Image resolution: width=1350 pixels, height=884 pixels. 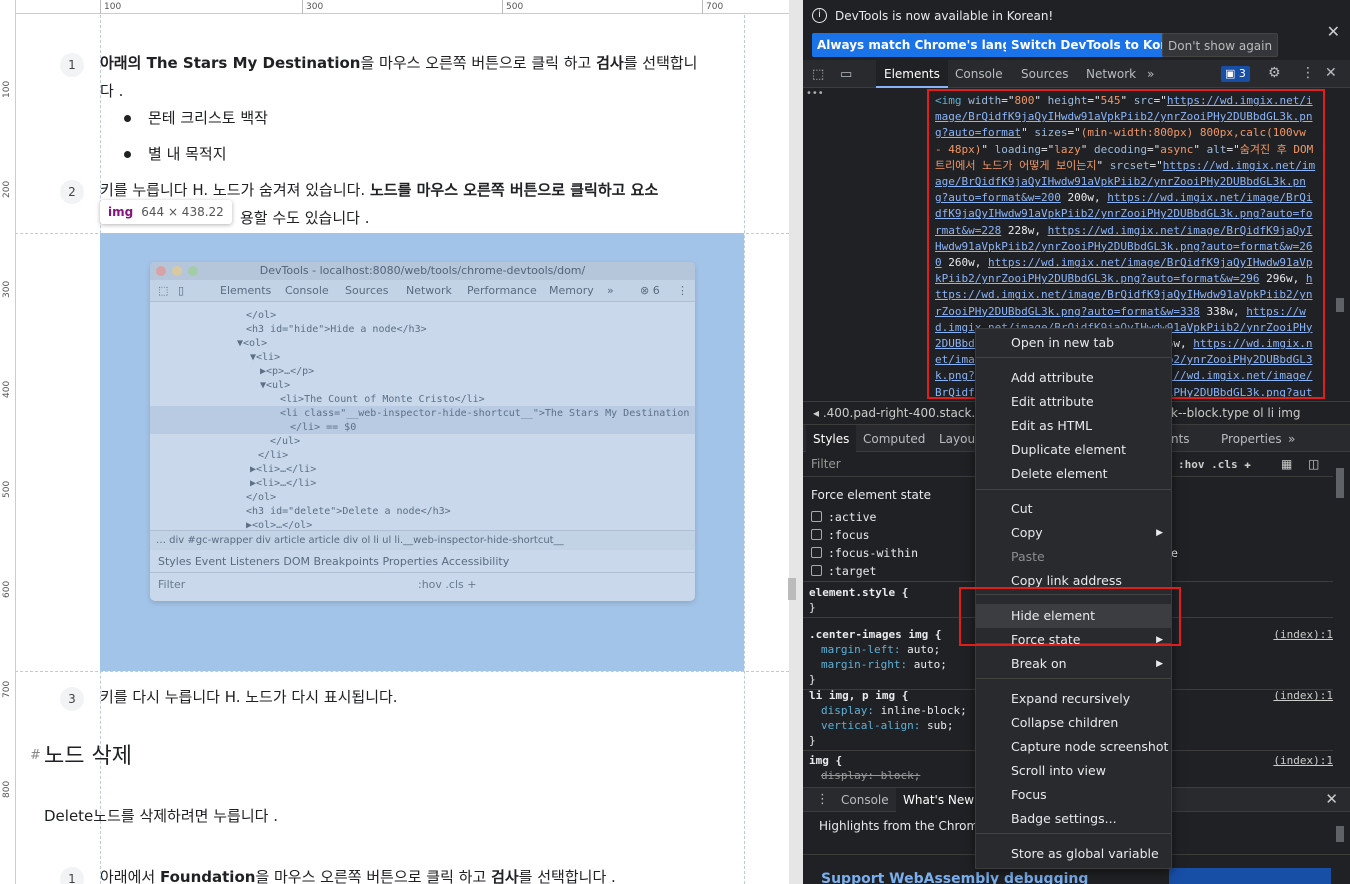 I want to click on close-drawer-icon: ✕, so click(x=1331, y=799).